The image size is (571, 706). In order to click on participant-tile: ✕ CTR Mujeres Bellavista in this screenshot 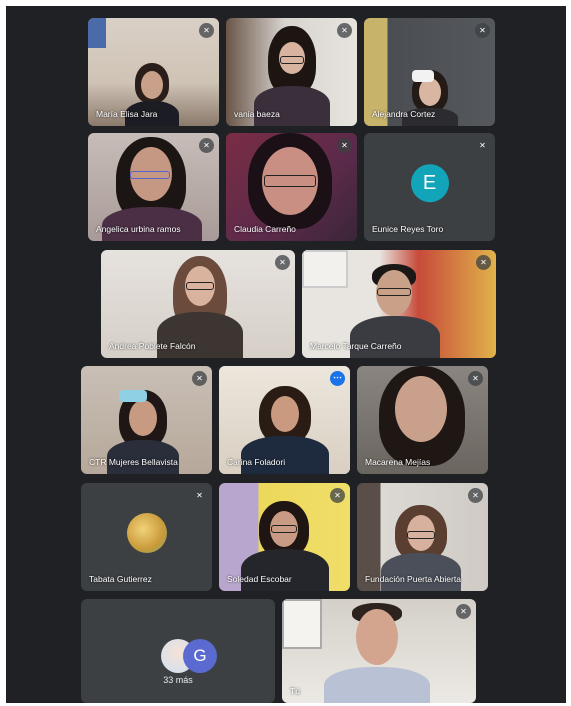, I will do `click(146, 420)`.